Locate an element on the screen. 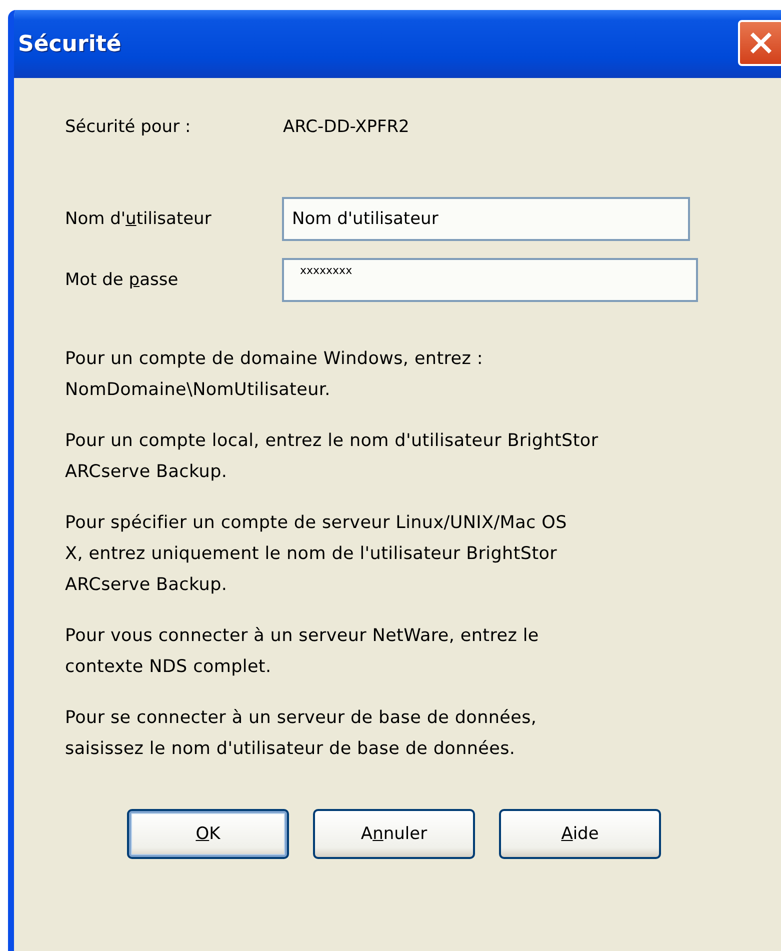  dialog-button: OK is located at coordinates (208, 834).